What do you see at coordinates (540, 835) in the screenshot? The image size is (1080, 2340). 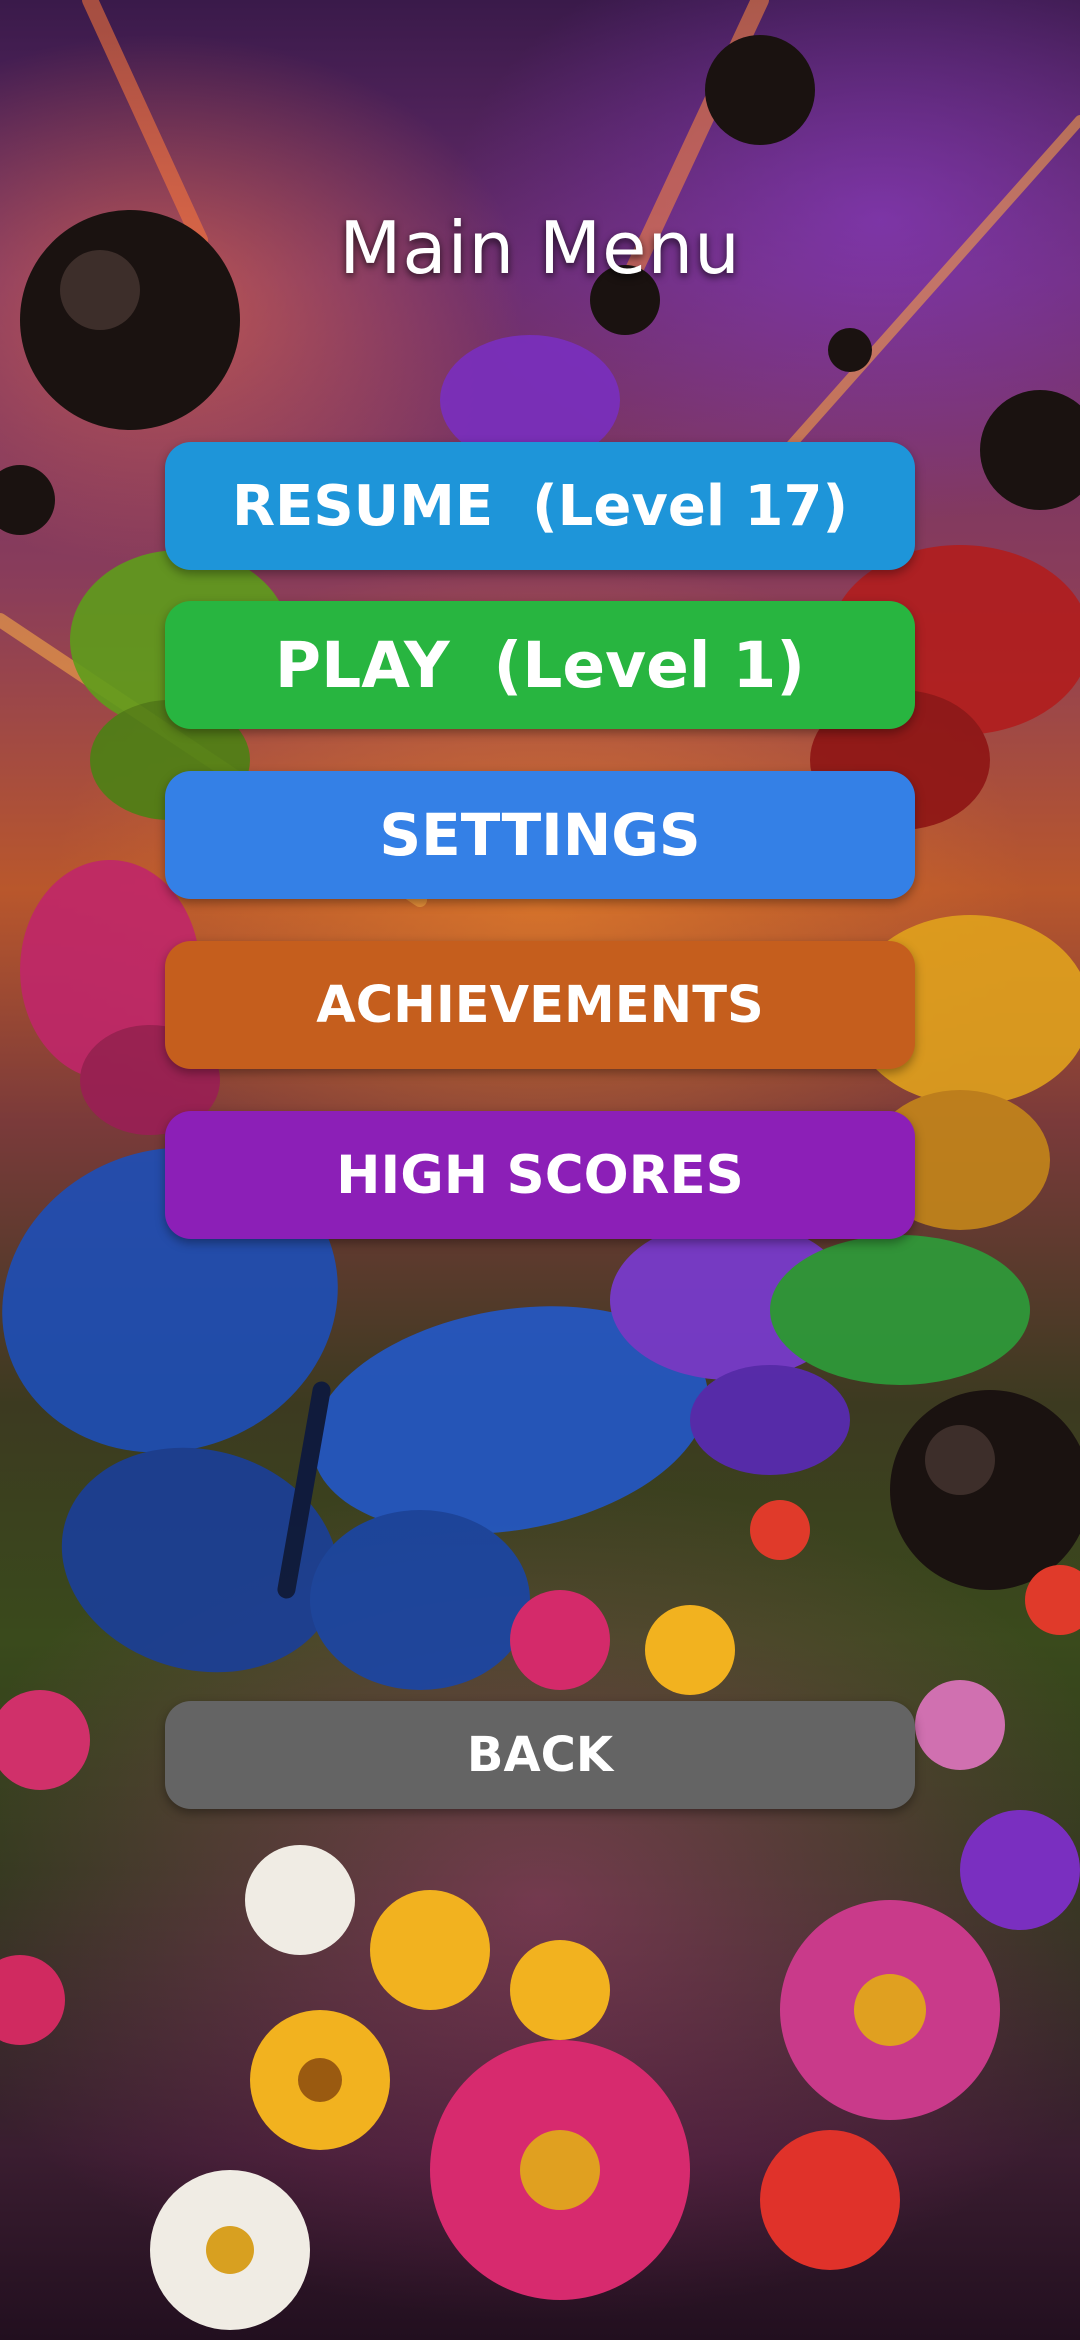 I see `settings-button: SETTINGS` at bounding box center [540, 835].